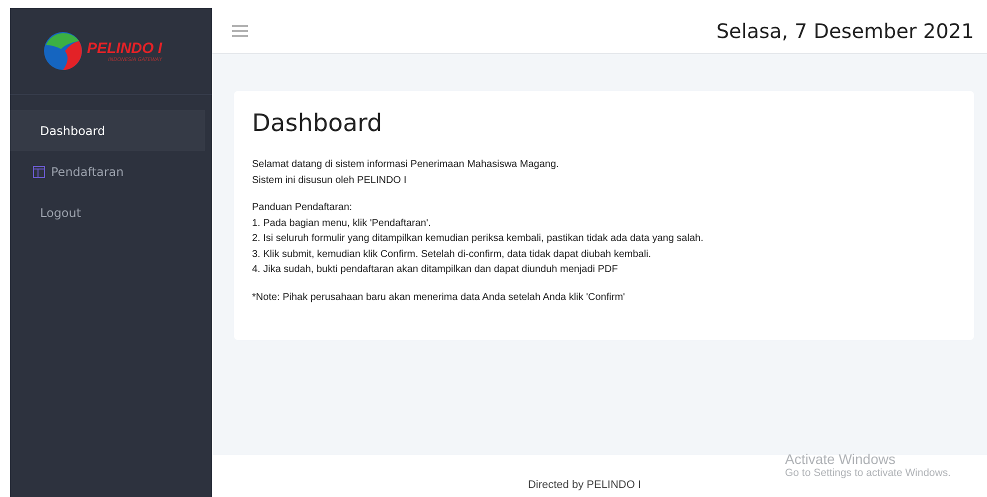 This screenshot has height=497, width=987. I want to click on body-text: Sistem ini disusun oleh PELINDO I, so click(330, 181).